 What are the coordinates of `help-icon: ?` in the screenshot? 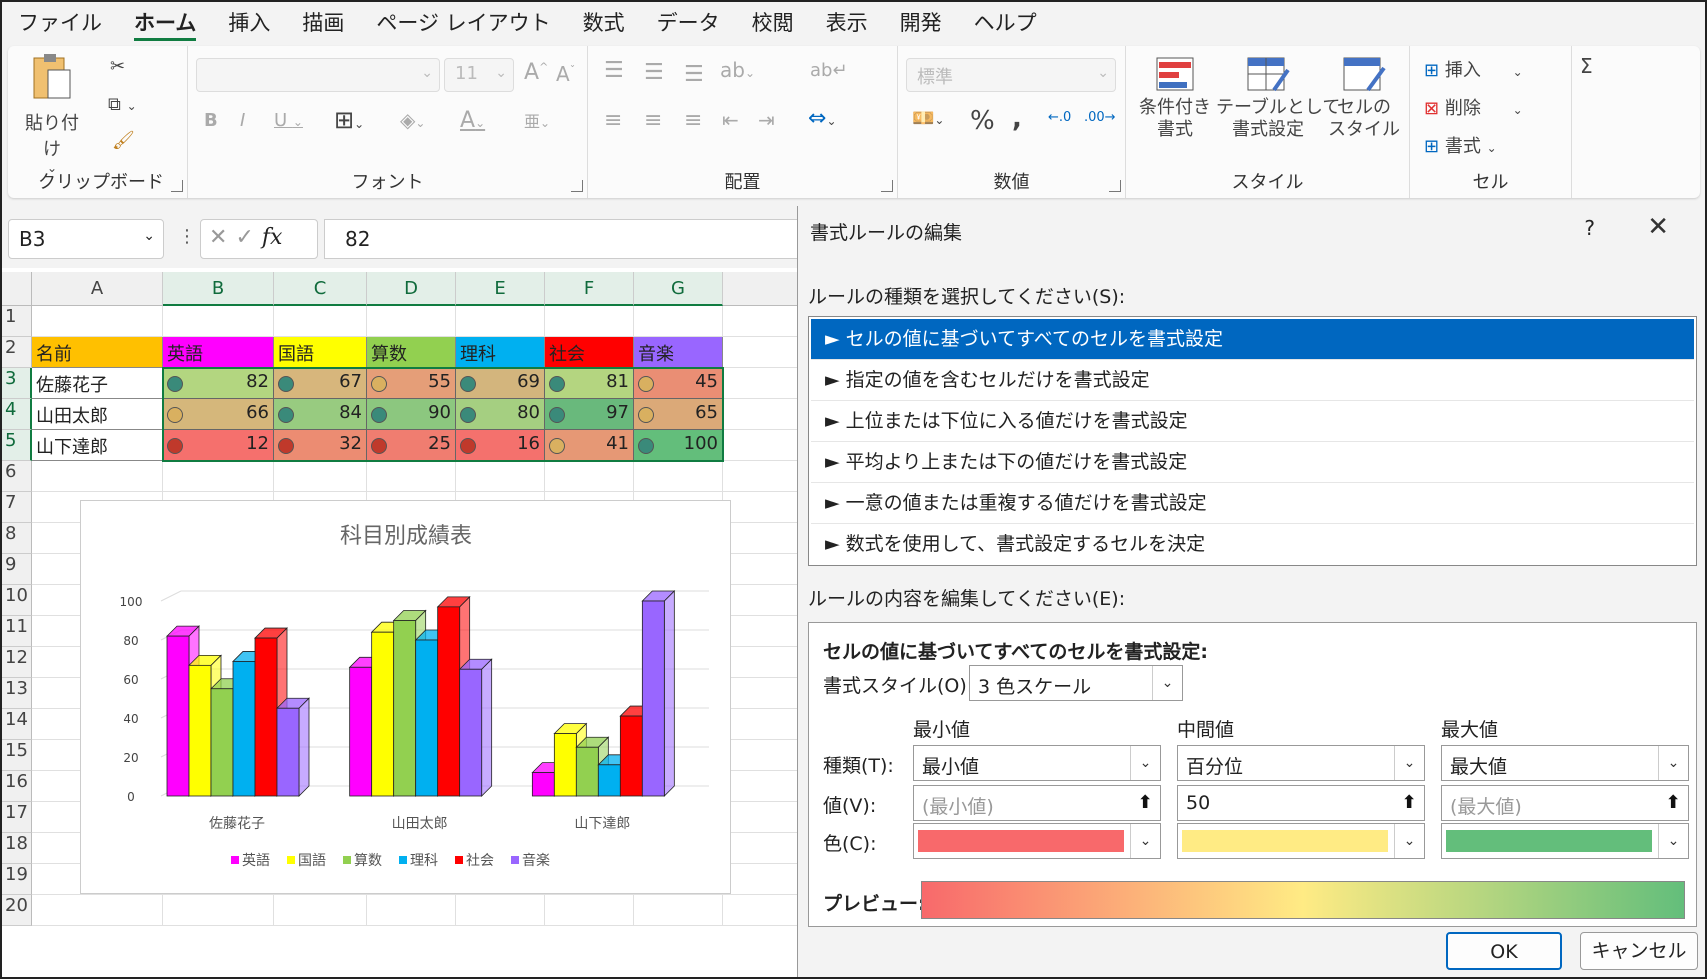 It's located at (1589, 228).